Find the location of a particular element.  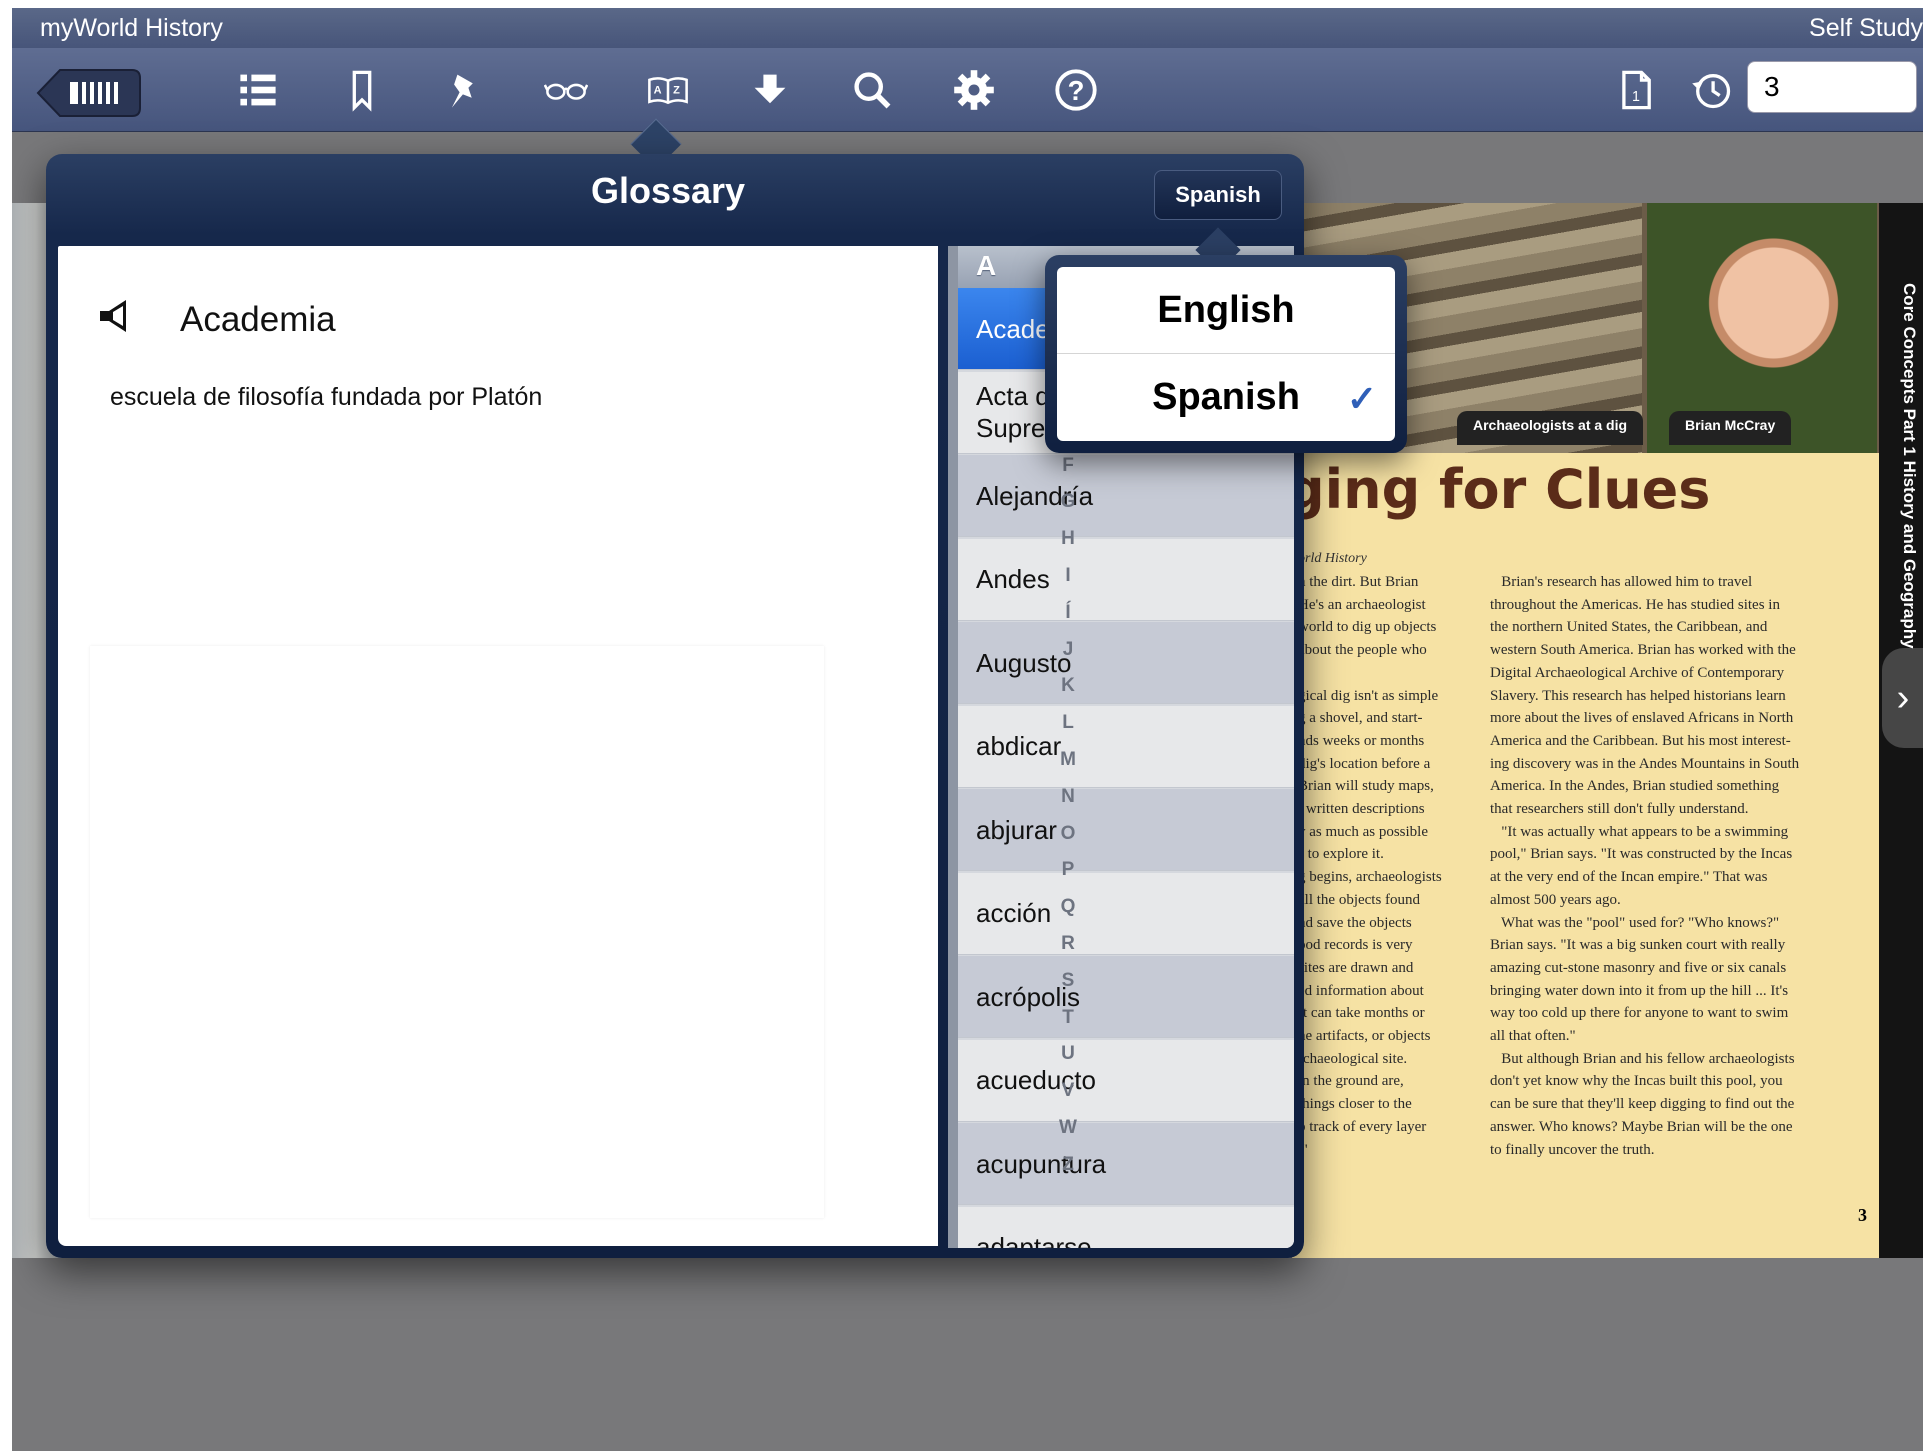

table-of-contents-icon is located at coordinates (258, 90).